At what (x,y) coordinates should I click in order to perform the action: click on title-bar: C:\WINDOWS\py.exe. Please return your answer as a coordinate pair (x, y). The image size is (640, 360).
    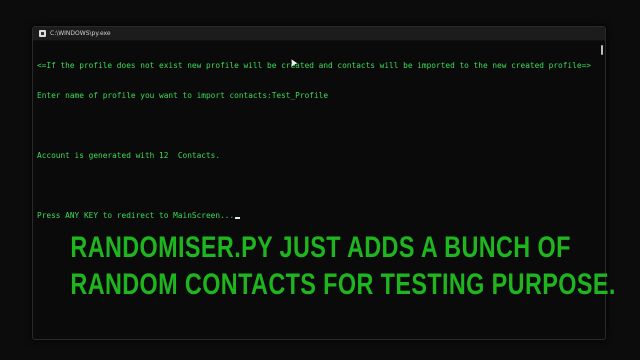
    Looking at the image, I should click on (319, 34).